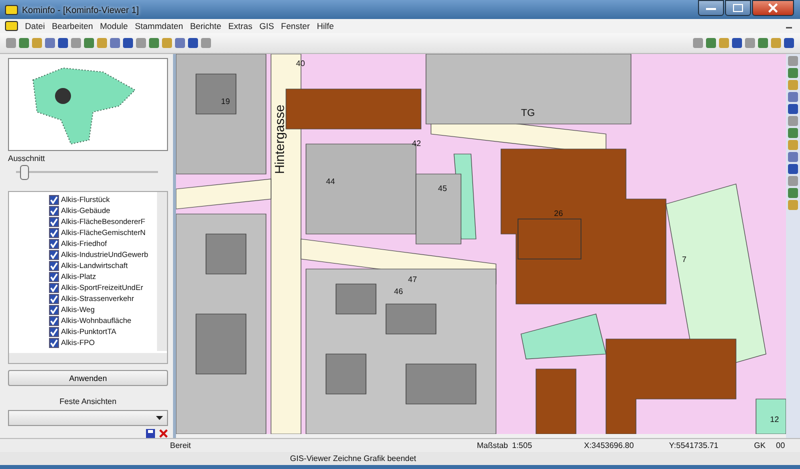  I want to click on scale-value: 1:505, so click(522, 445).